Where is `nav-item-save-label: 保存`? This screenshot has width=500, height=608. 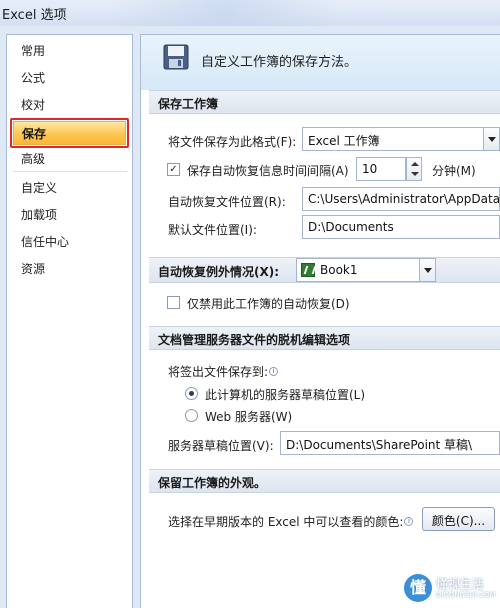
nav-item-save-label: 保存 is located at coordinates (34, 134).